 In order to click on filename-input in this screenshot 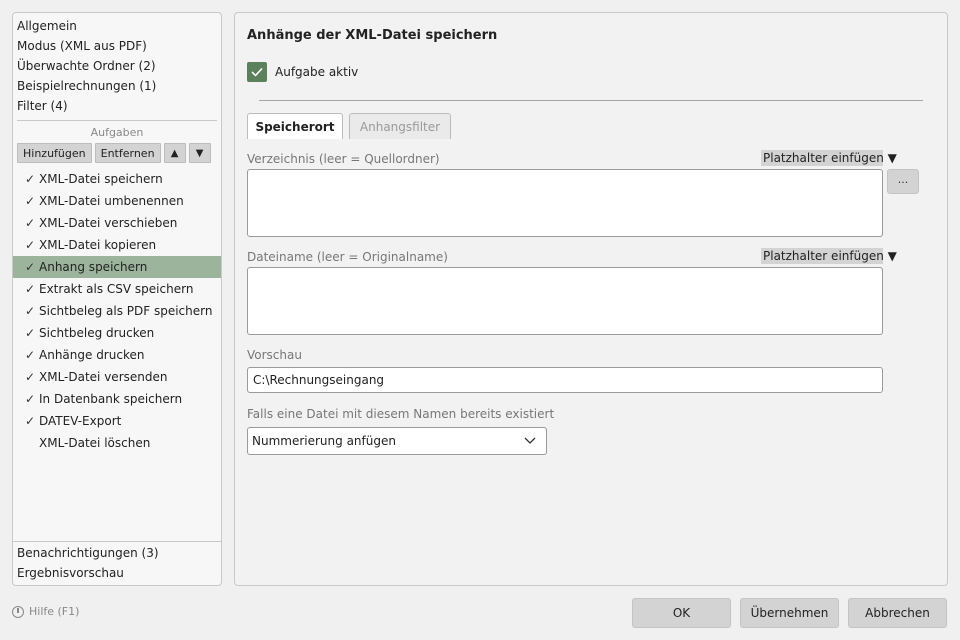, I will do `click(565, 301)`.